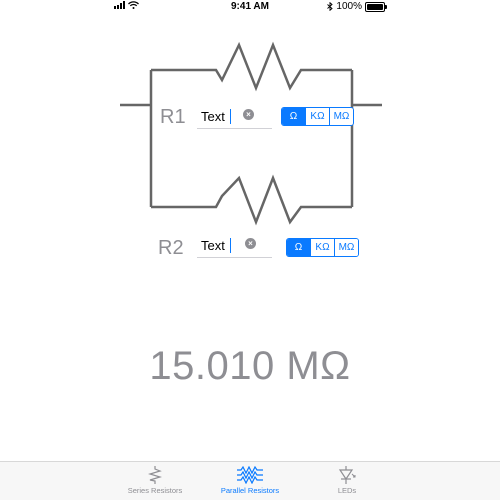 The height and width of the screenshot is (500, 500). I want to click on tab-leds: LEDs, so click(347, 480).